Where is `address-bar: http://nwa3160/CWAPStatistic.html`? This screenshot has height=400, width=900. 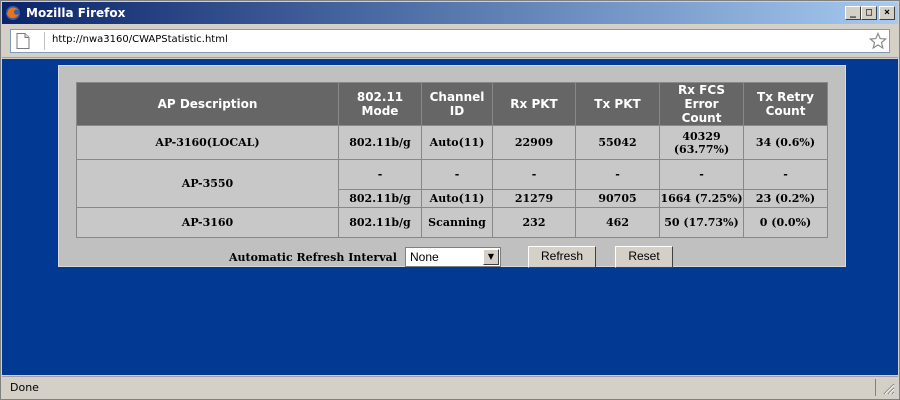 address-bar: http://nwa3160/CWAPStatistic.html is located at coordinates (450, 41).